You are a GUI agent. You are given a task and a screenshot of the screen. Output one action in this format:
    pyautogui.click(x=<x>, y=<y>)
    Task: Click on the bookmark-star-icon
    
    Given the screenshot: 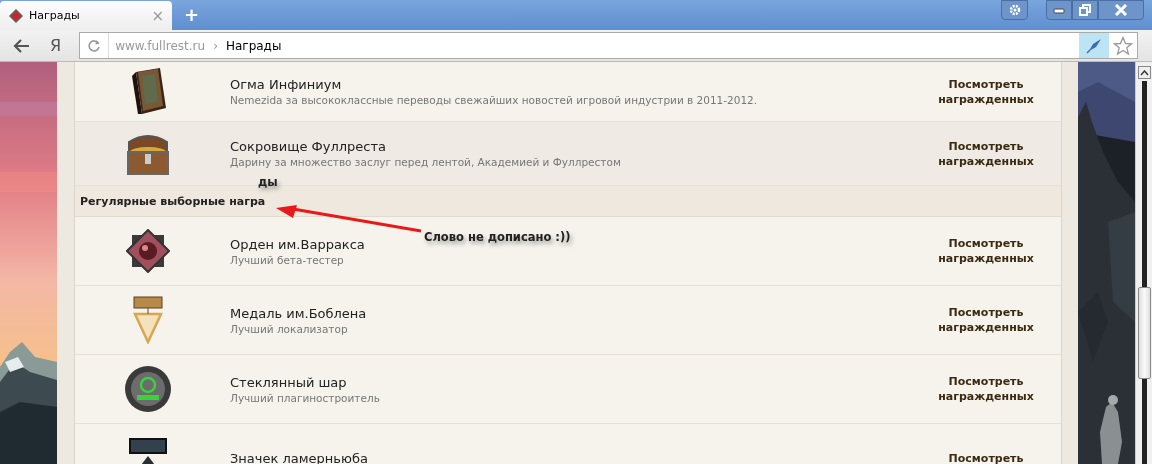 What is the action you would take?
    pyautogui.click(x=1123, y=45)
    